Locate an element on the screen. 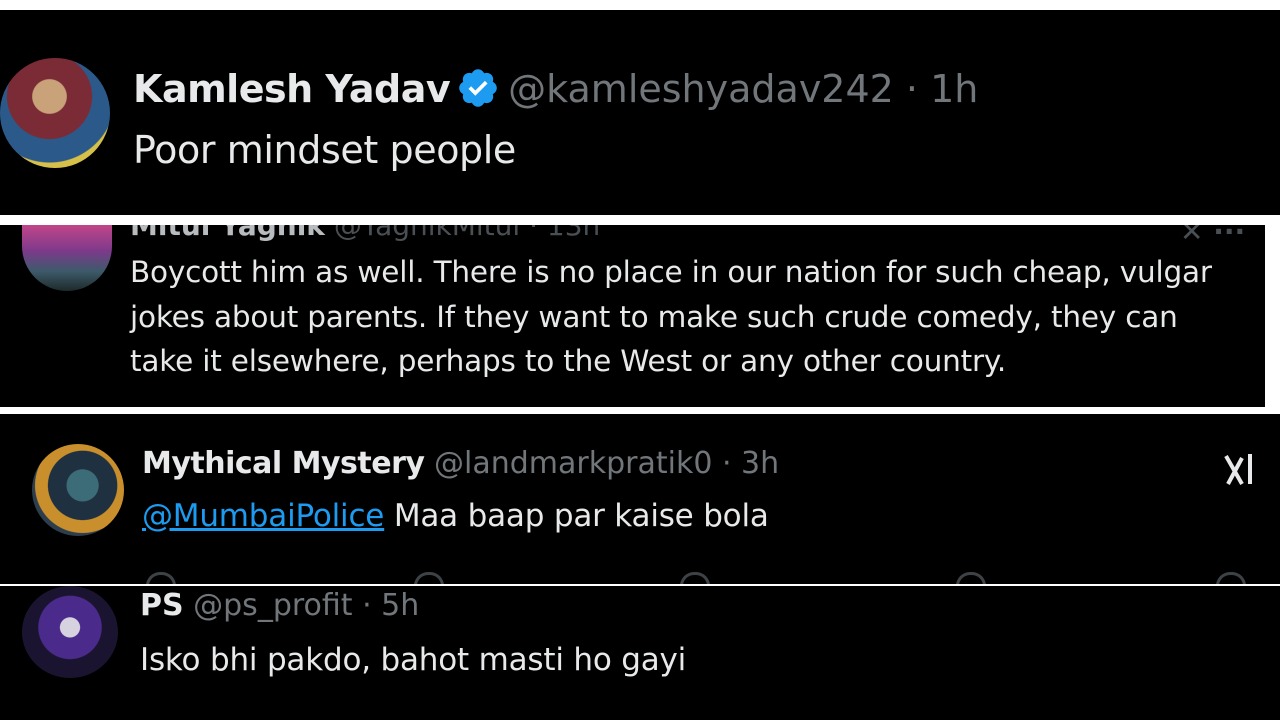 This screenshot has width=1280, height=720. tweet-text-content: Maa baap par kaise bola is located at coordinates (576, 516).